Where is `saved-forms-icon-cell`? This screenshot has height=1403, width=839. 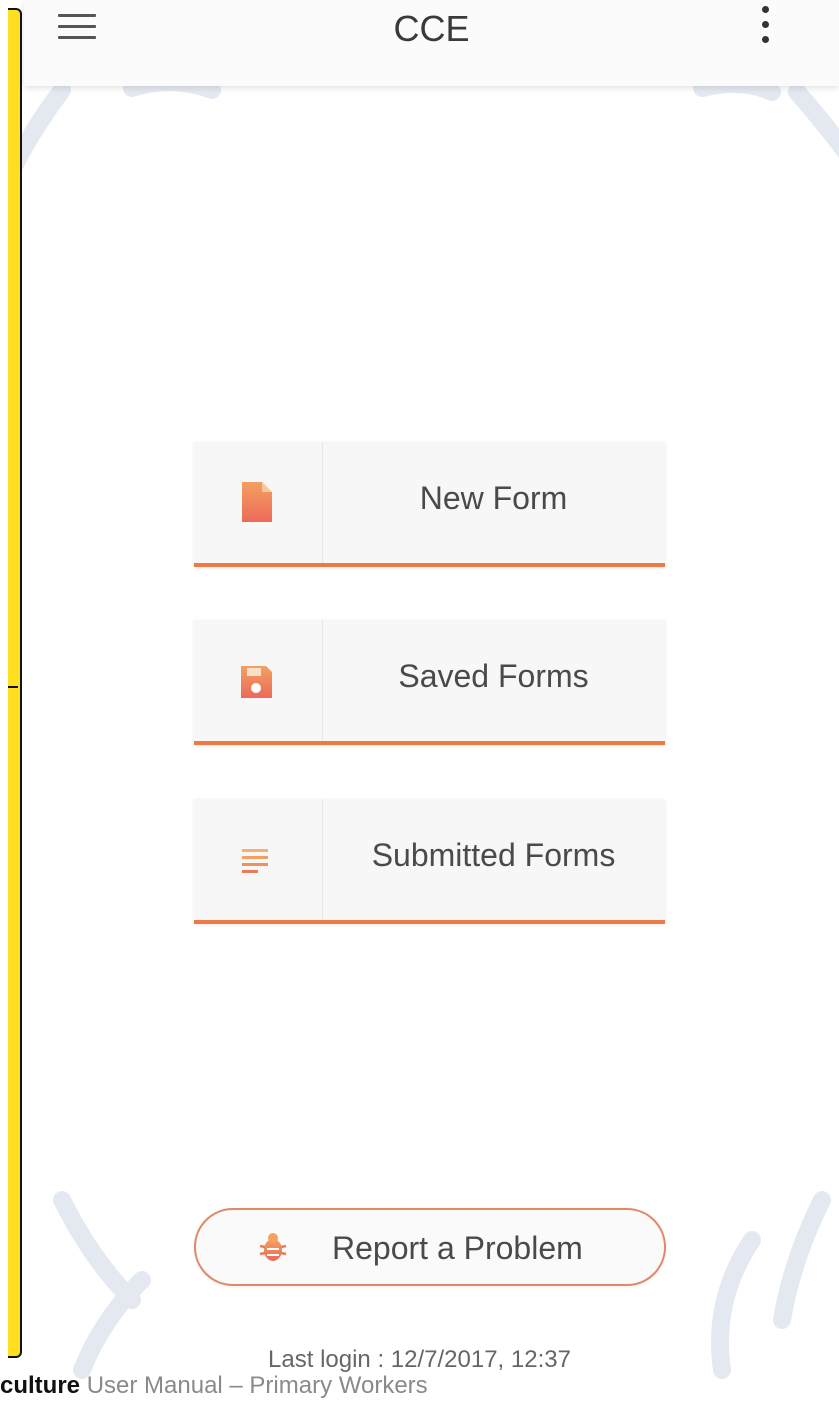 saved-forms-icon-cell is located at coordinates (258, 680).